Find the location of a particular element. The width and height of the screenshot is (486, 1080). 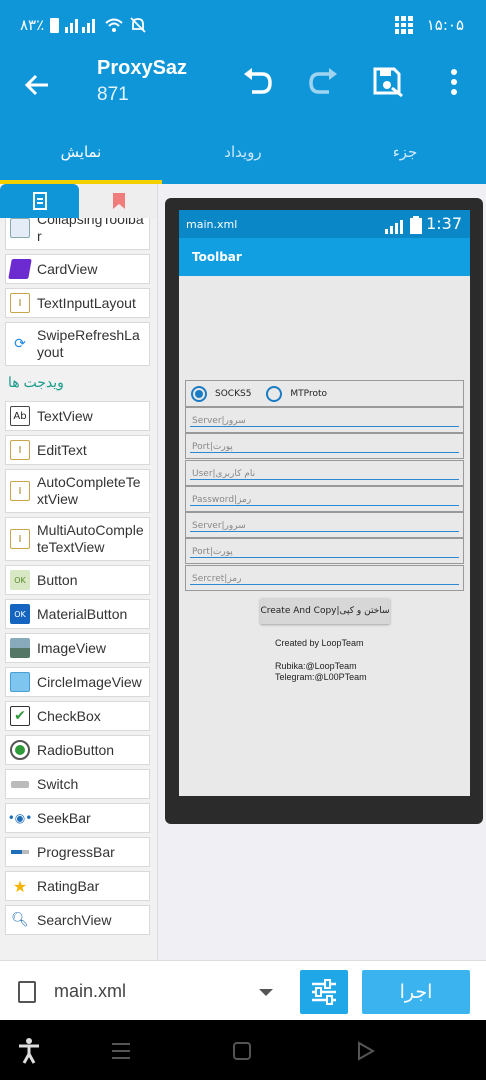

radio-socks5-label: SOCKS5 is located at coordinates (233, 393).